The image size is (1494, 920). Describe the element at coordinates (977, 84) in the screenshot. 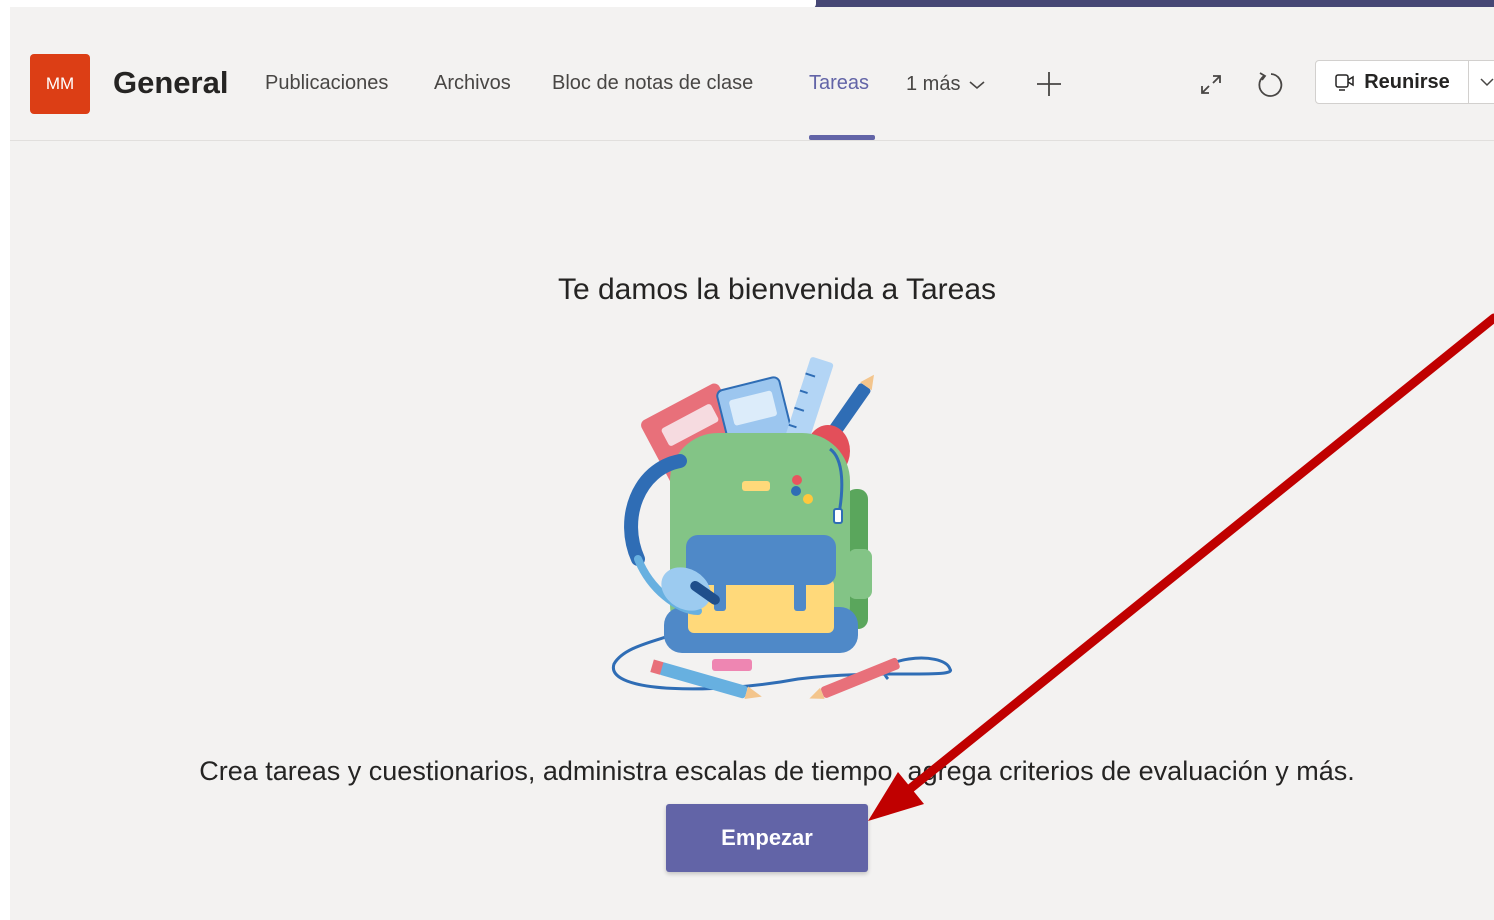

I see `chevron-down-icon` at that location.